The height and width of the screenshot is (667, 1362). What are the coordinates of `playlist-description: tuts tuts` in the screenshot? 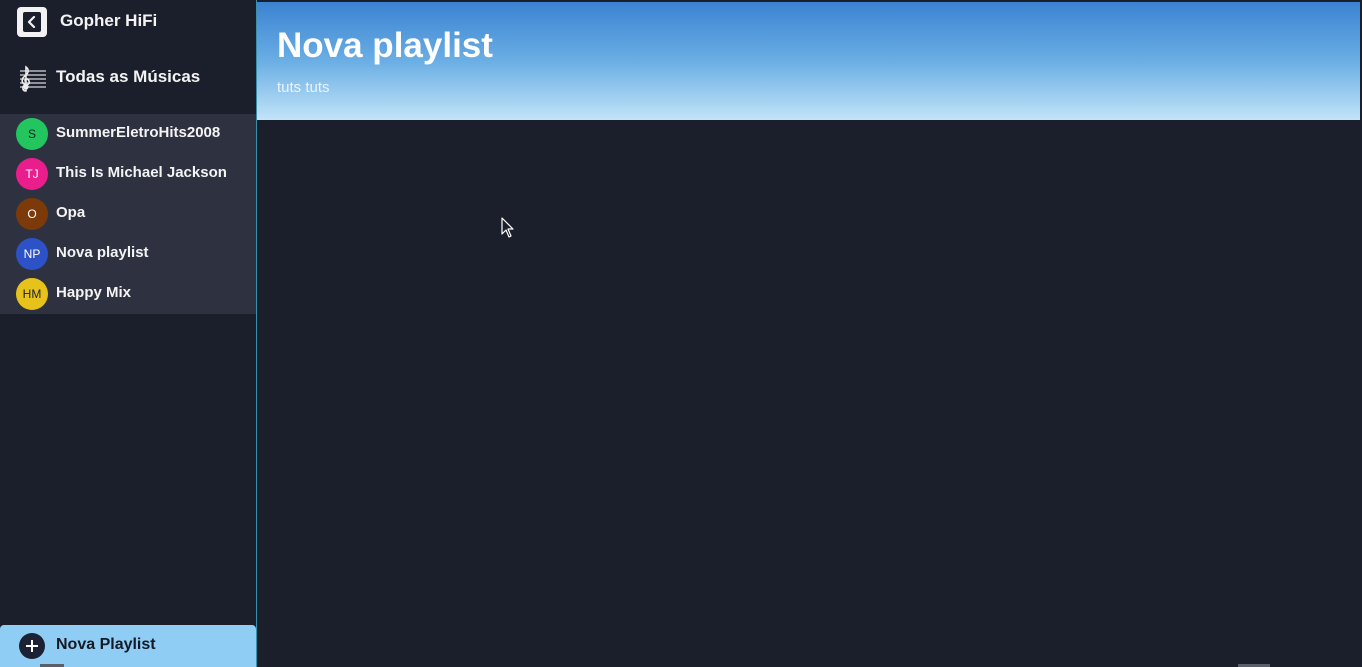 It's located at (303, 87).